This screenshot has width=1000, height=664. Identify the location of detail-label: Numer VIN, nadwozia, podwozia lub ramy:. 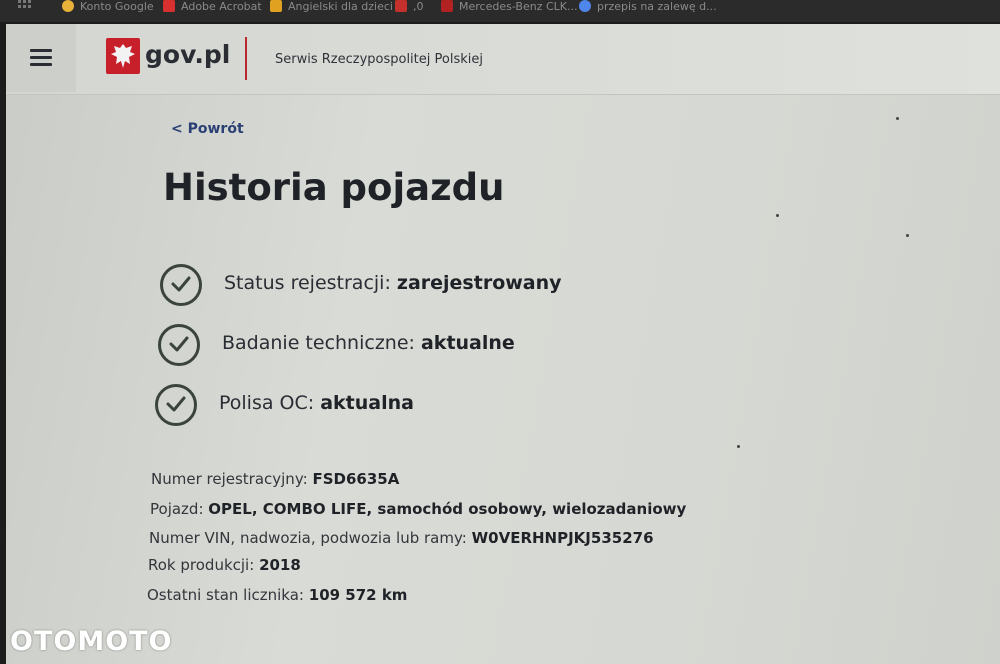
(308, 538).